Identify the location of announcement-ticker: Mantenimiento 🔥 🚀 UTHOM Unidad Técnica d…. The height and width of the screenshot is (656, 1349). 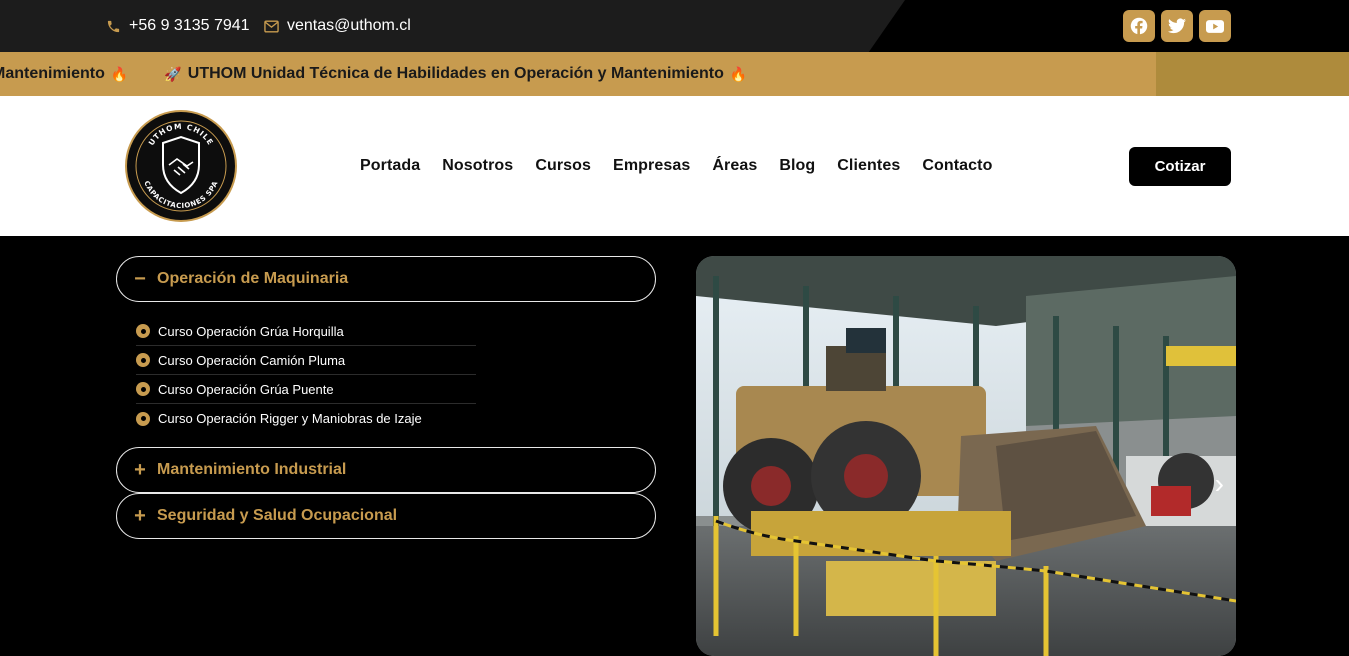
(674, 74).